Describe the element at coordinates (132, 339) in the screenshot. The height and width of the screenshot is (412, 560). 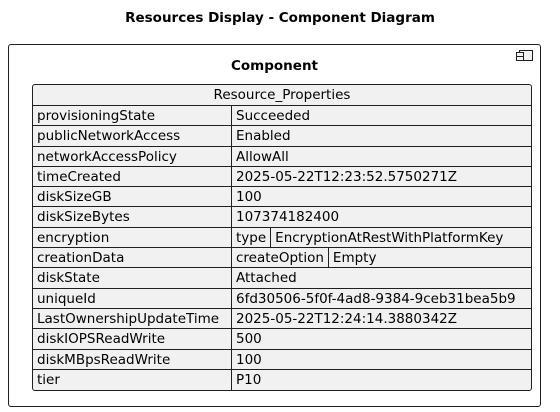
I see `property-key: diskIOPSReadWrite` at that location.